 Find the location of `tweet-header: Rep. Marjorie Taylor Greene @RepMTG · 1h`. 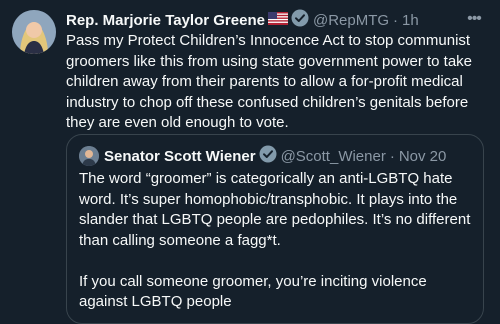

tweet-header: Rep. Marjorie Taylor Greene @RepMTG · 1h is located at coordinates (263, 20).